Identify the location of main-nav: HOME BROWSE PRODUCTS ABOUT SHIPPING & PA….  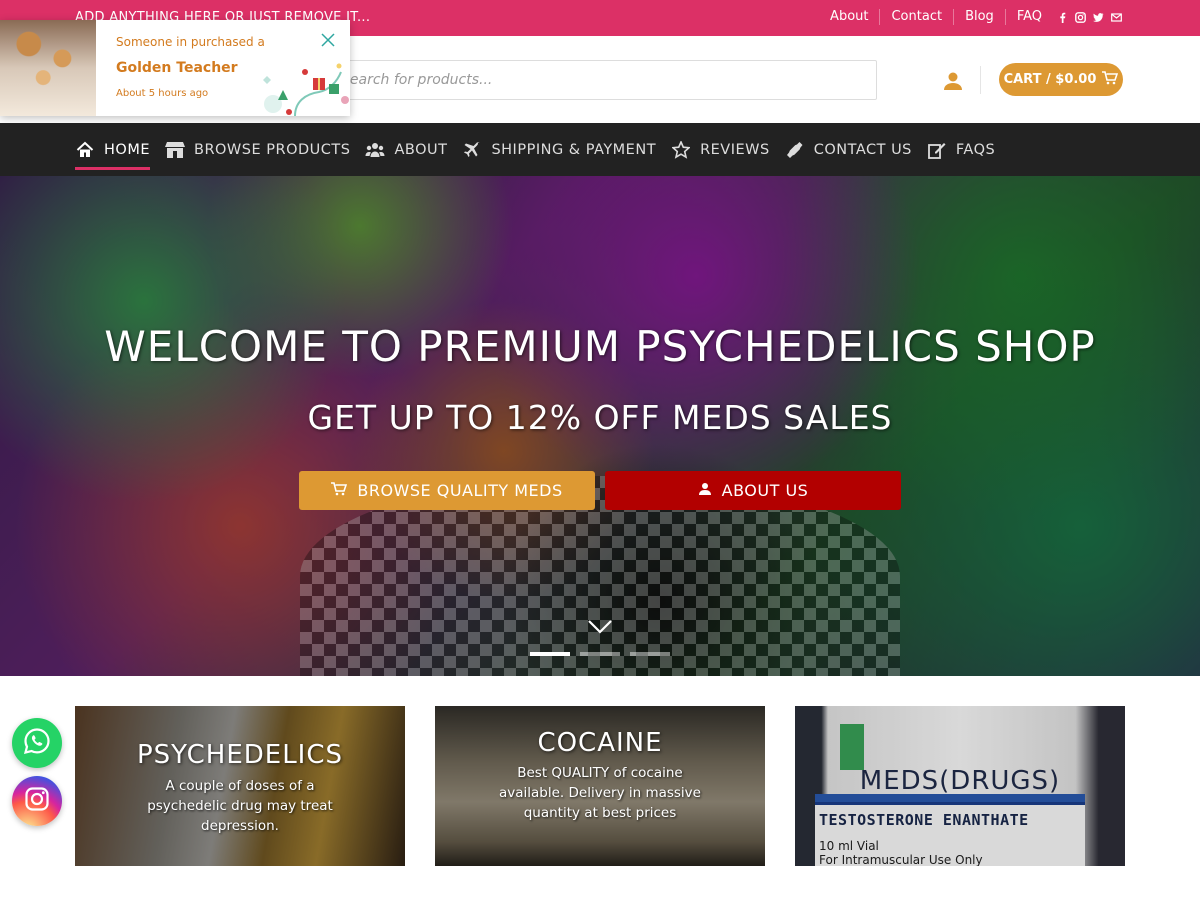
(600, 149).